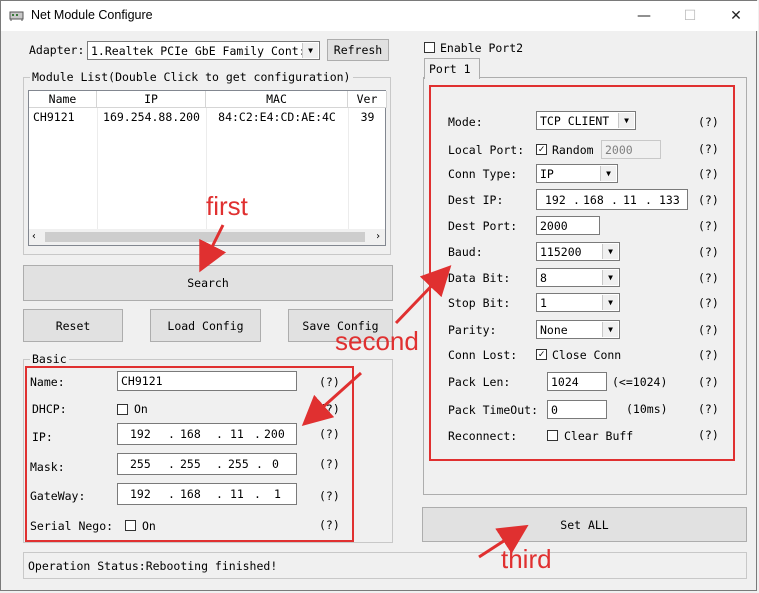 This screenshot has width=759, height=593. Describe the element at coordinates (49, 359) in the screenshot. I see `basic-group-title: Basic` at that location.